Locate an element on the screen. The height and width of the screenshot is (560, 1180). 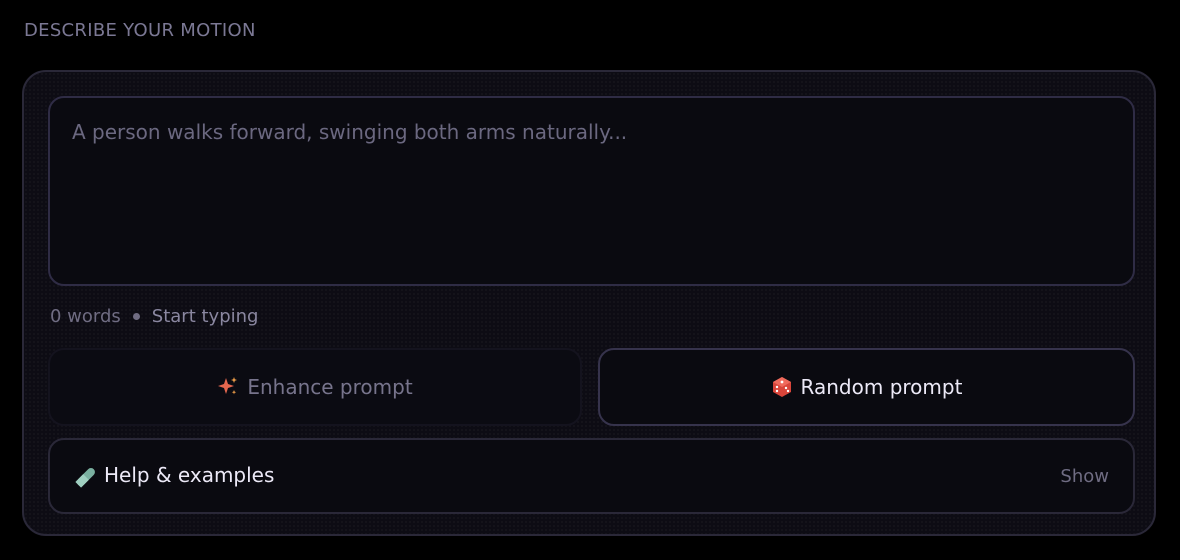
random-prompt-button: Random prompt is located at coordinates (866, 387).